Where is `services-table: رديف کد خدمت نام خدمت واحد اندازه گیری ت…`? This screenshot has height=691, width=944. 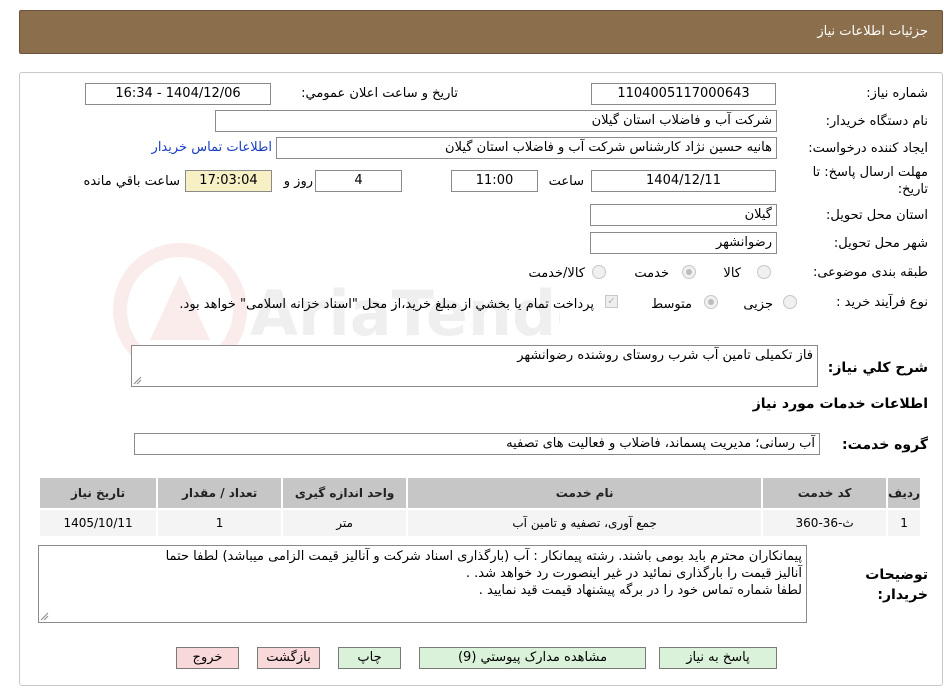 services-table: رديف کد خدمت نام خدمت واحد اندازه گیری ت… is located at coordinates (479, 507).